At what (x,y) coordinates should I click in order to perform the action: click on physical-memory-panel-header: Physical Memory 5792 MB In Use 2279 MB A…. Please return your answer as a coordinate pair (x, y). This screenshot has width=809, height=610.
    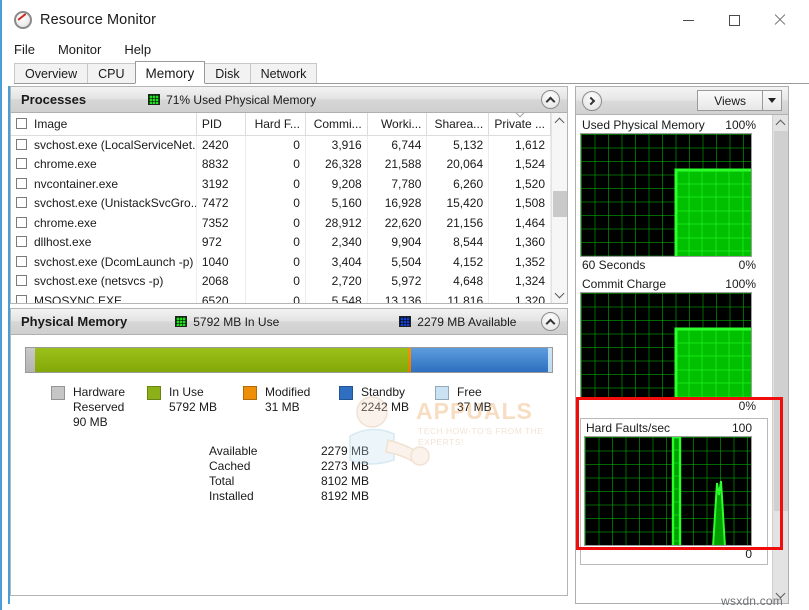
    Looking at the image, I should click on (289, 322).